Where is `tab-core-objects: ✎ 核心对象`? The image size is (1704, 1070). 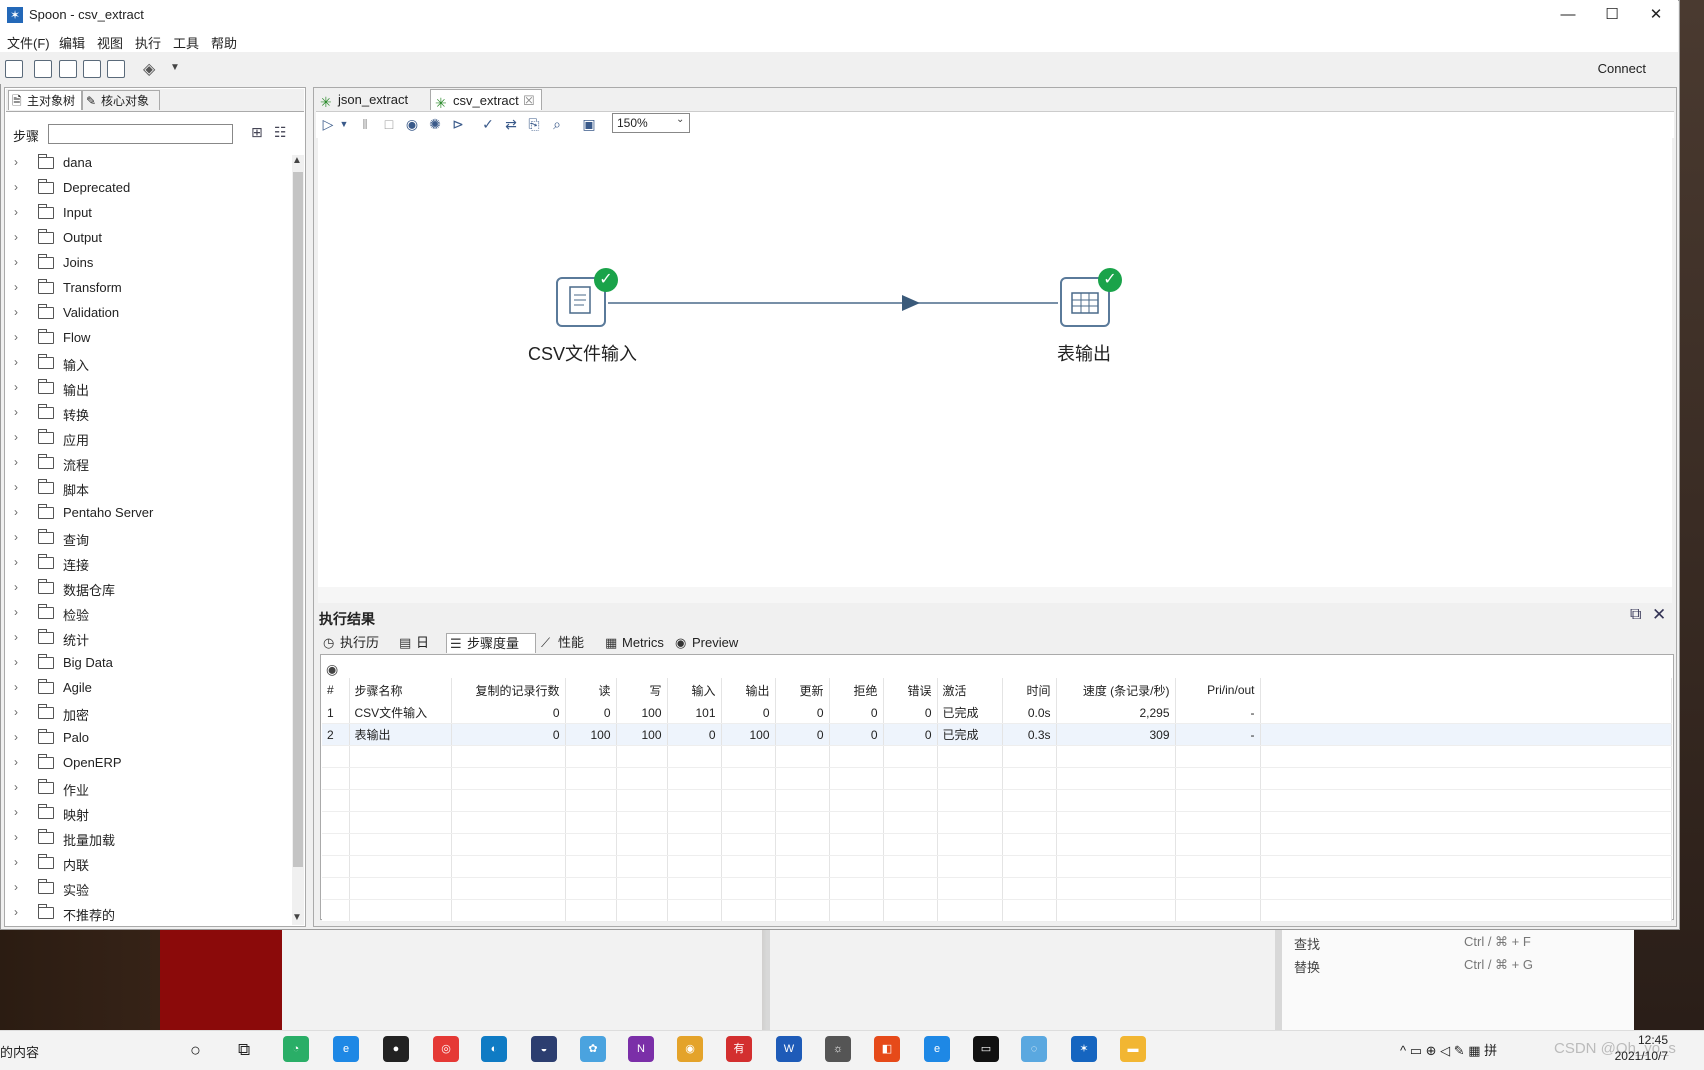 tab-core-objects: ✎ 核心对象 is located at coordinates (121, 100).